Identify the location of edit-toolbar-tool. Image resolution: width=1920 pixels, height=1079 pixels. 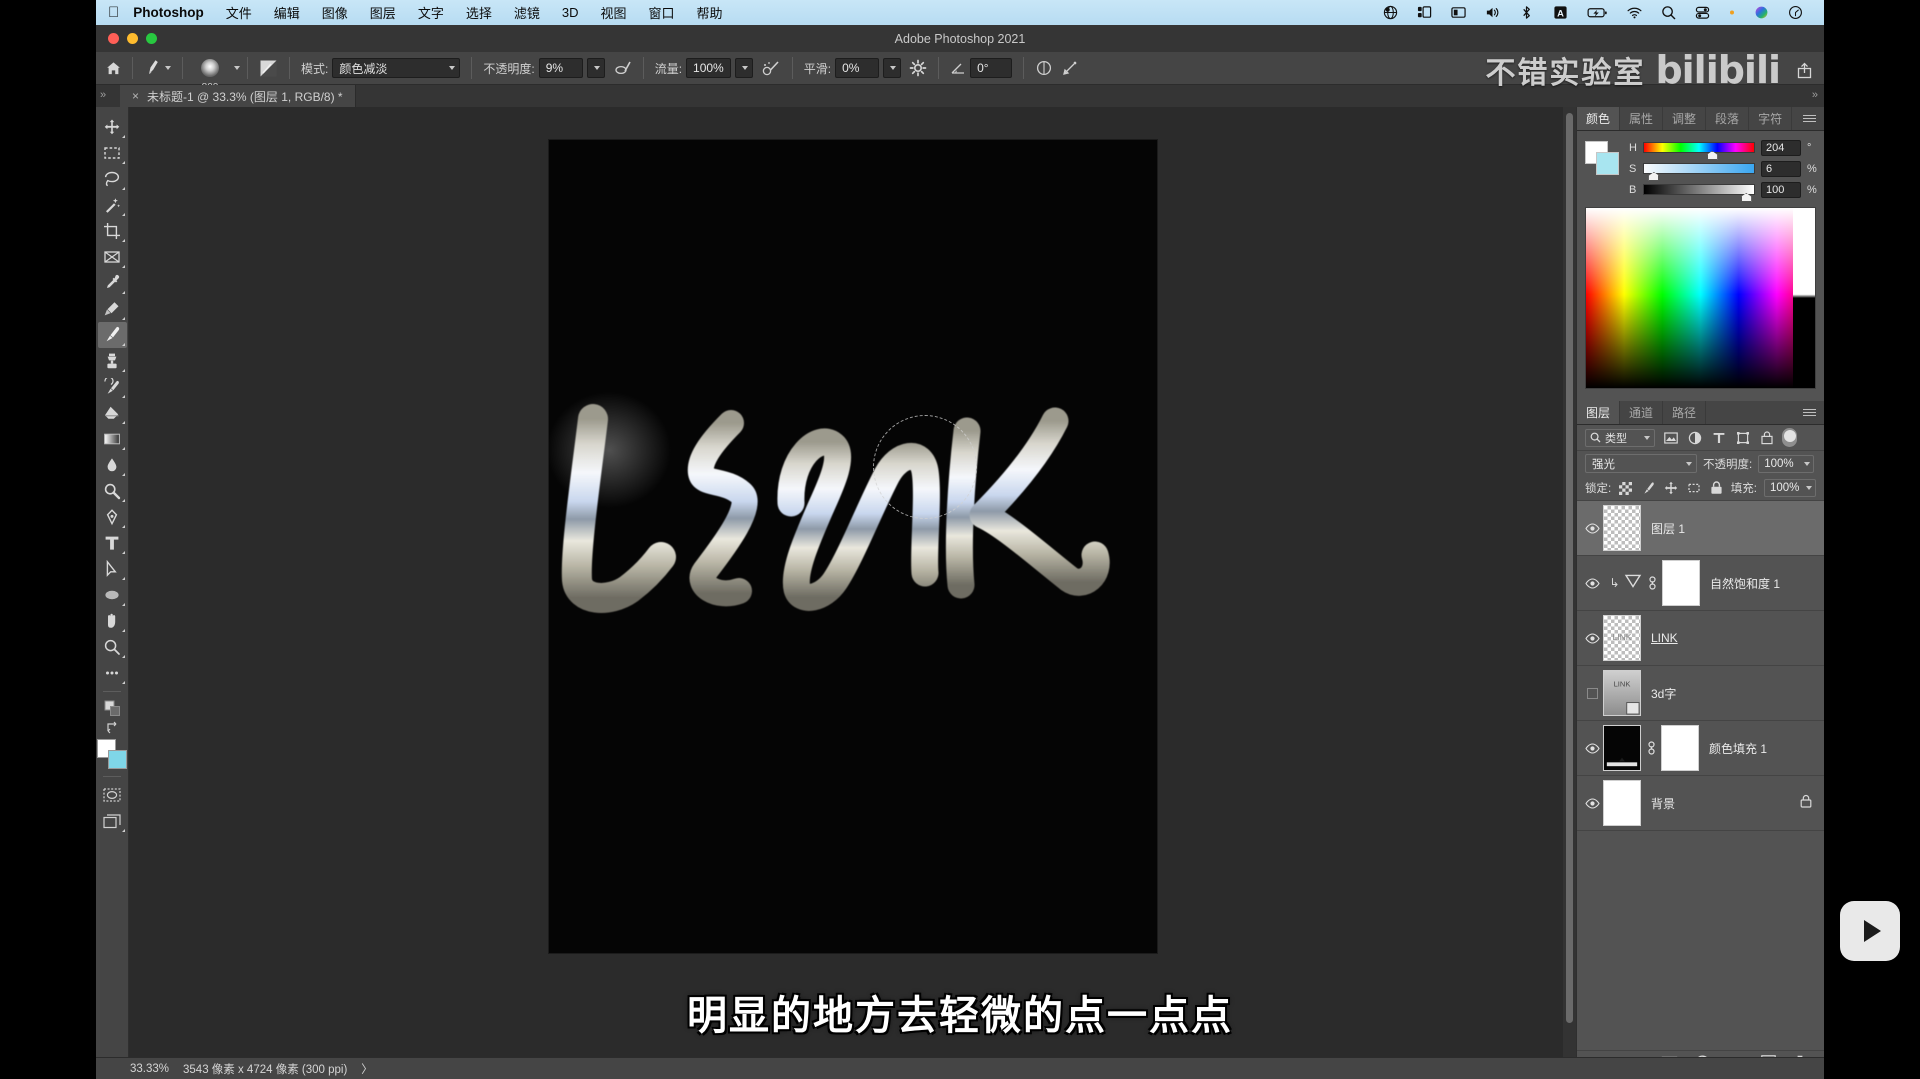
(112, 673).